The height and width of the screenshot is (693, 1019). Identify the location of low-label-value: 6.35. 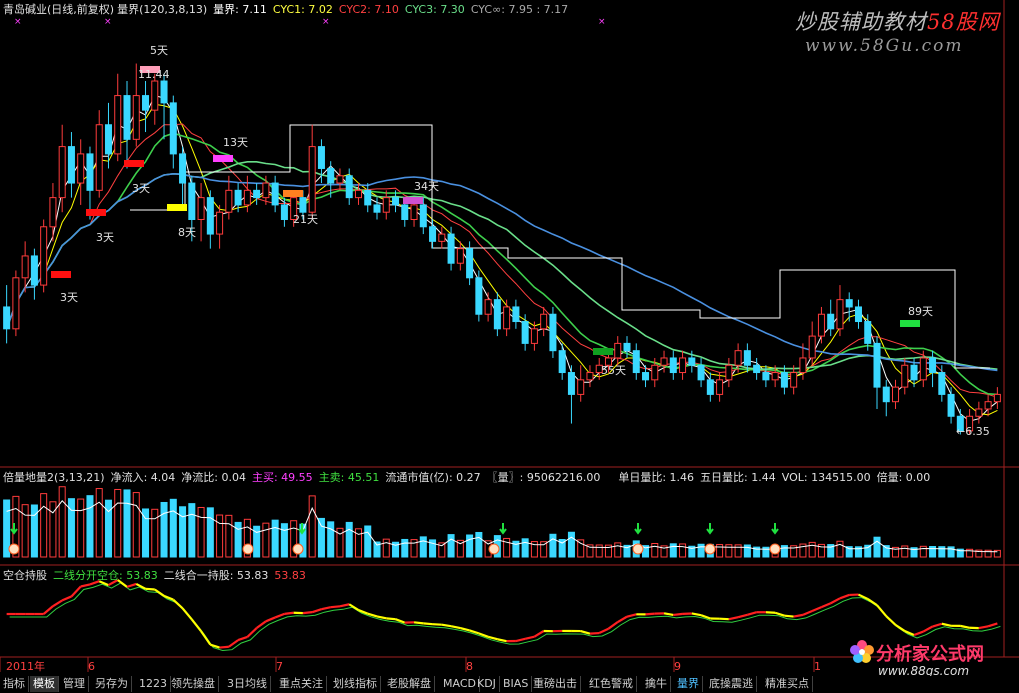
(977, 431).